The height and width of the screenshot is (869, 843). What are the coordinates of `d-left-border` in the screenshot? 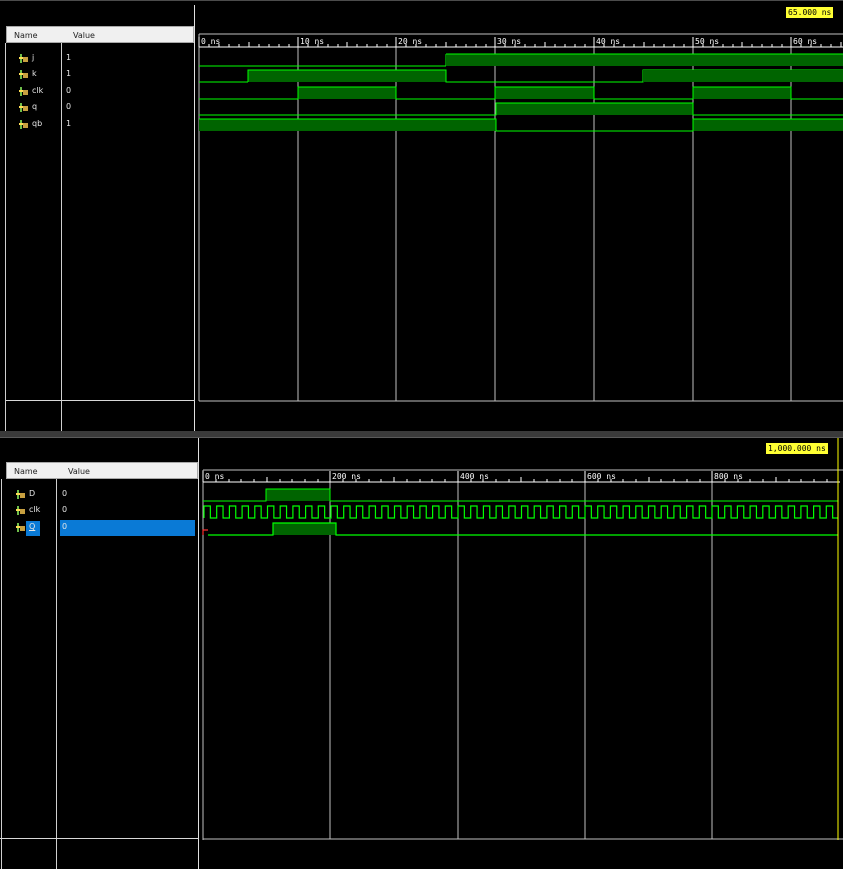 It's located at (1, 674).